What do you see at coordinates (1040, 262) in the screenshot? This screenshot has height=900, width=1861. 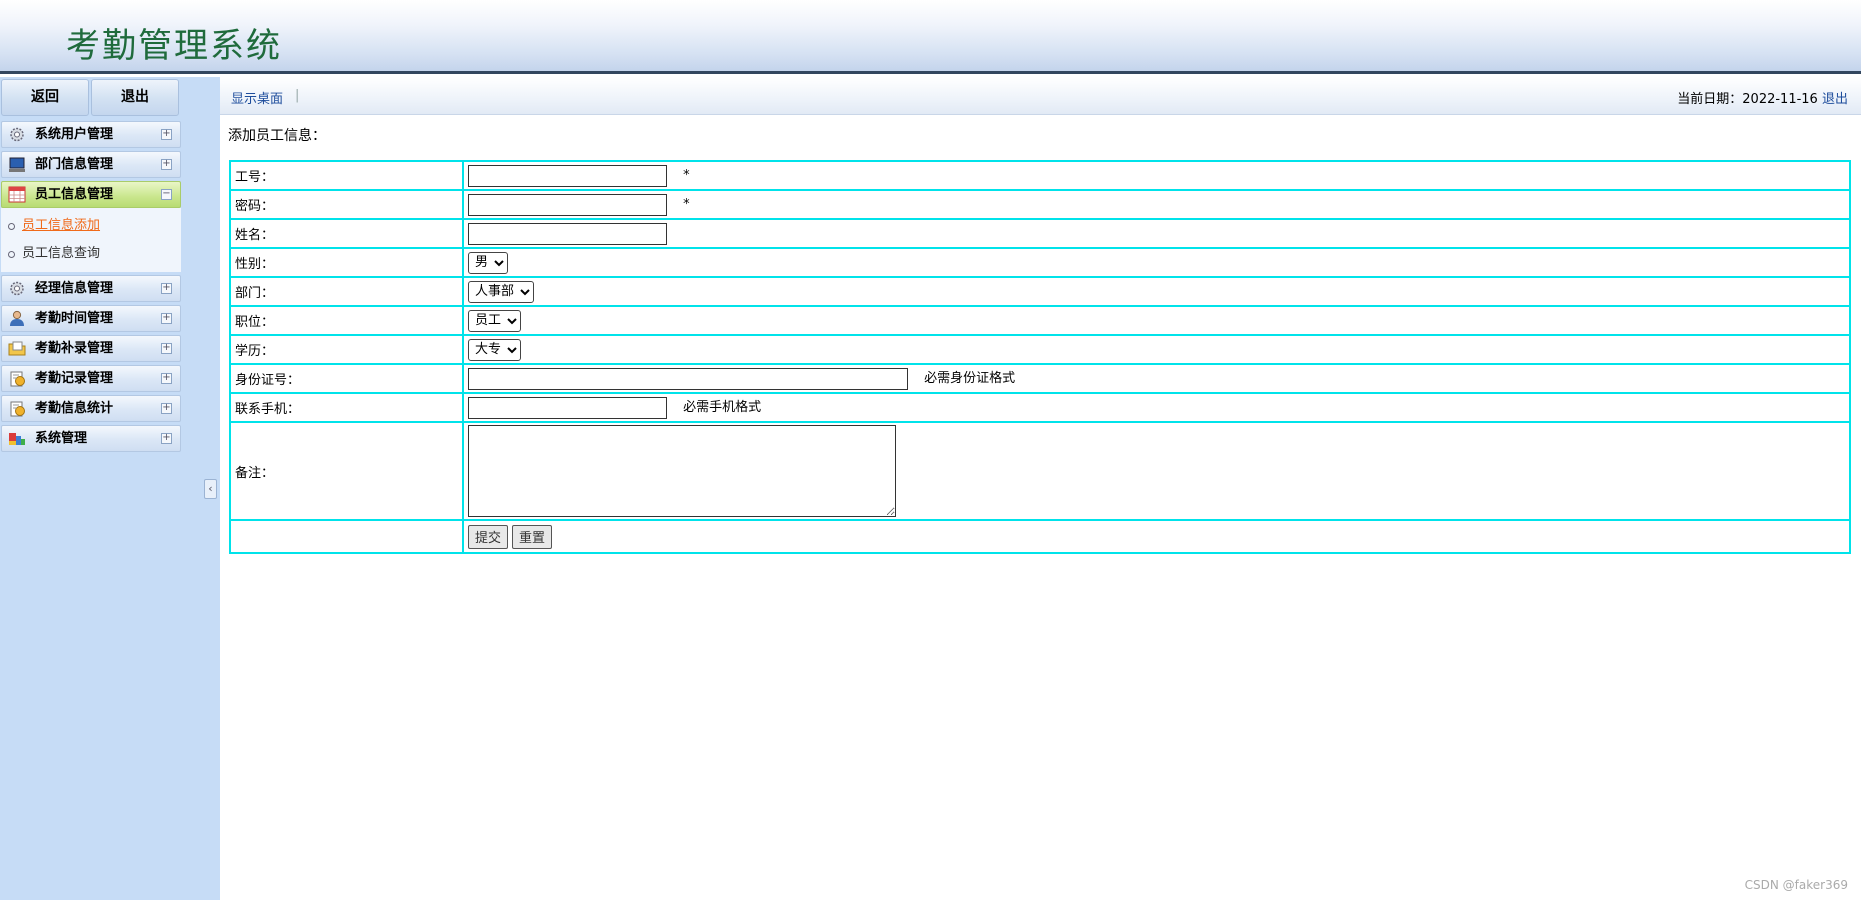 I see `form-row-gender: 性别： 男` at bounding box center [1040, 262].